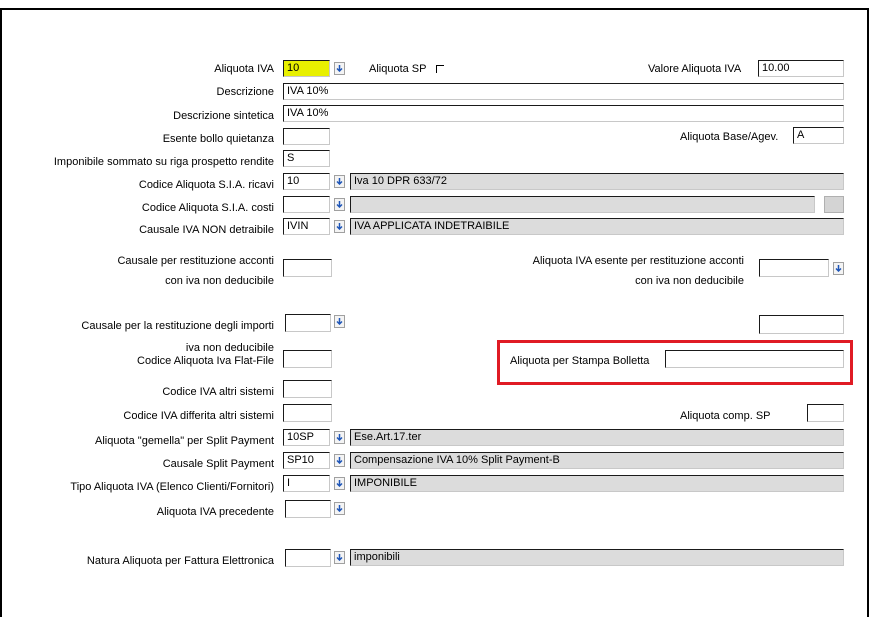  Describe the element at coordinates (306, 460) in the screenshot. I see `causale-split-input: SP10` at that location.